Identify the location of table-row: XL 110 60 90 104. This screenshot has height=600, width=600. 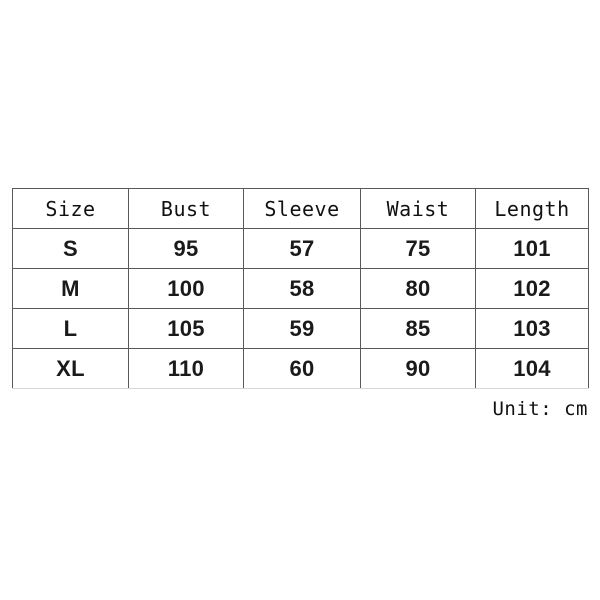
(300, 368).